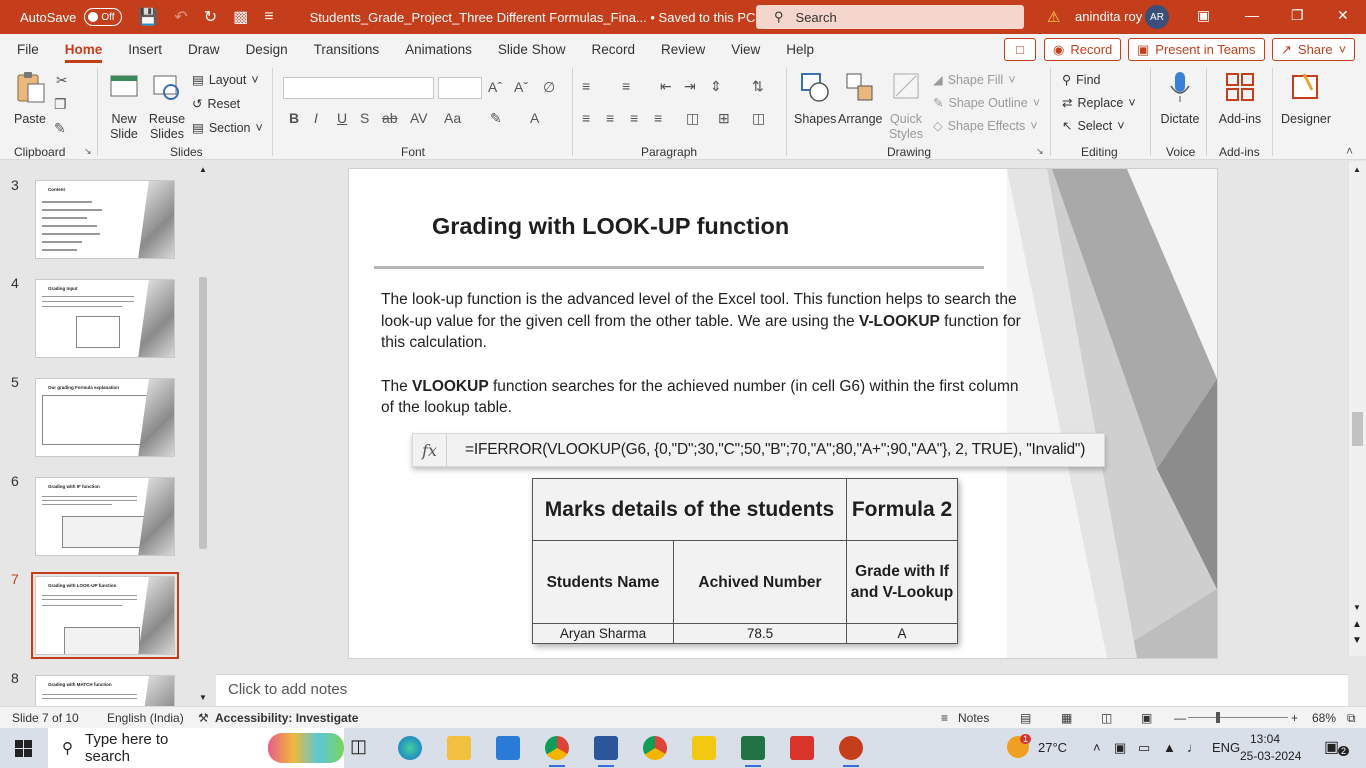 The image size is (1366, 768). What do you see at coordinates (105, 690) in the screenshot?
I see `thumbnail-slide-8: Grading with MATCH function` at bounding box center [105, 690].